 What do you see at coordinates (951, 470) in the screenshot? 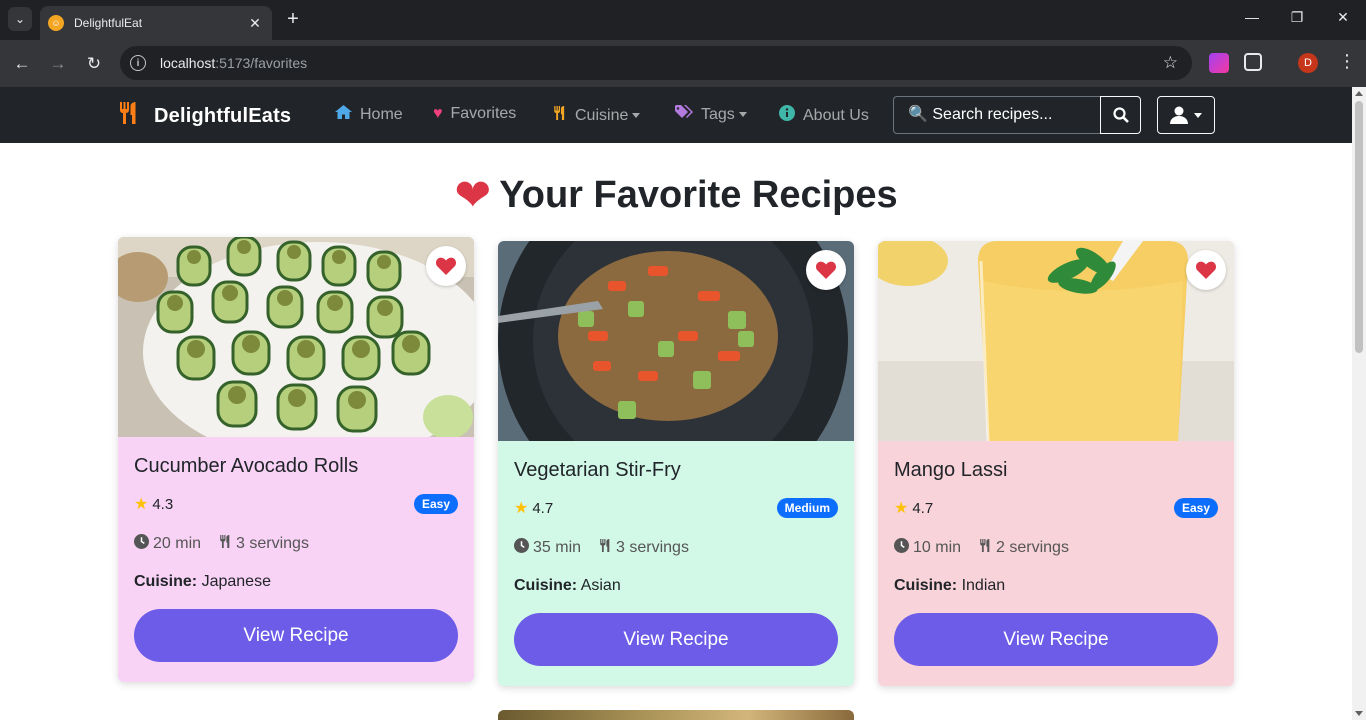
I see `recipe-title: Mango Lassi` at bounding box center [951, 470].